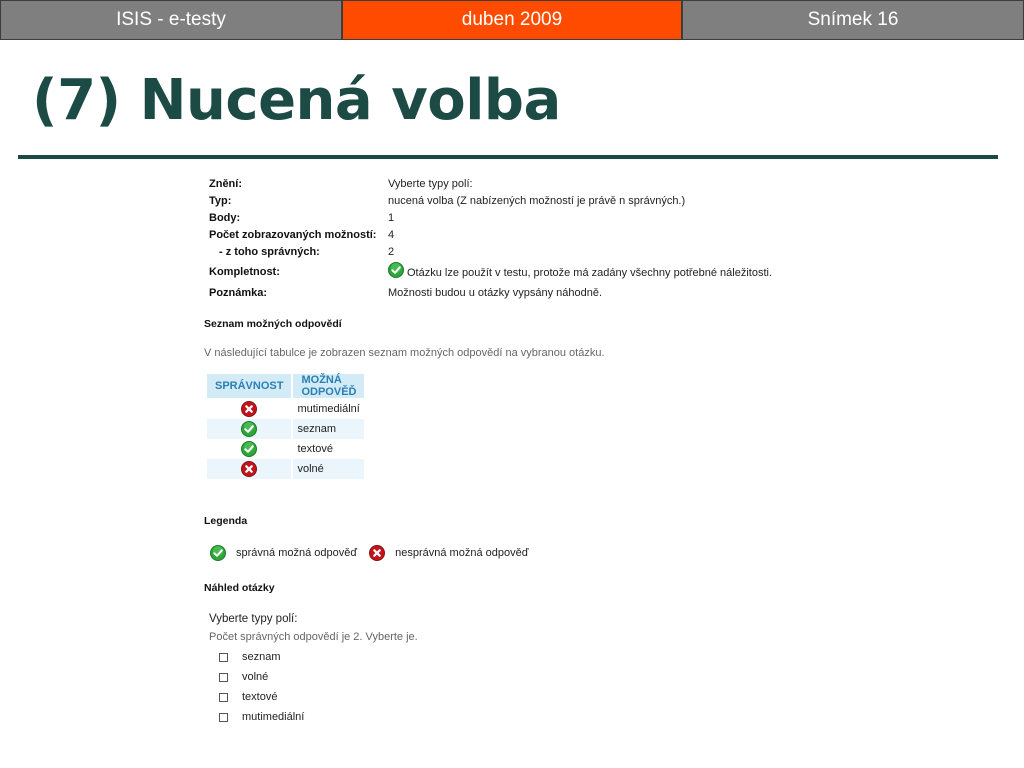  Describe the element at coordinates (286, 469) in the screenshot. I see `table-row: volné` at that location.